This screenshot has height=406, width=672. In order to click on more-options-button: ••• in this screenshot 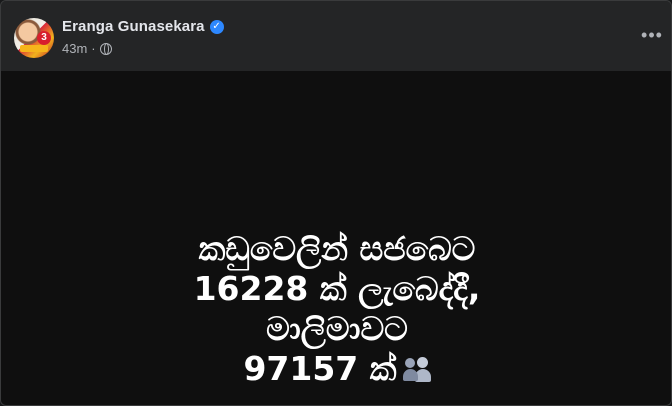, I will do `click(652, 35)`.